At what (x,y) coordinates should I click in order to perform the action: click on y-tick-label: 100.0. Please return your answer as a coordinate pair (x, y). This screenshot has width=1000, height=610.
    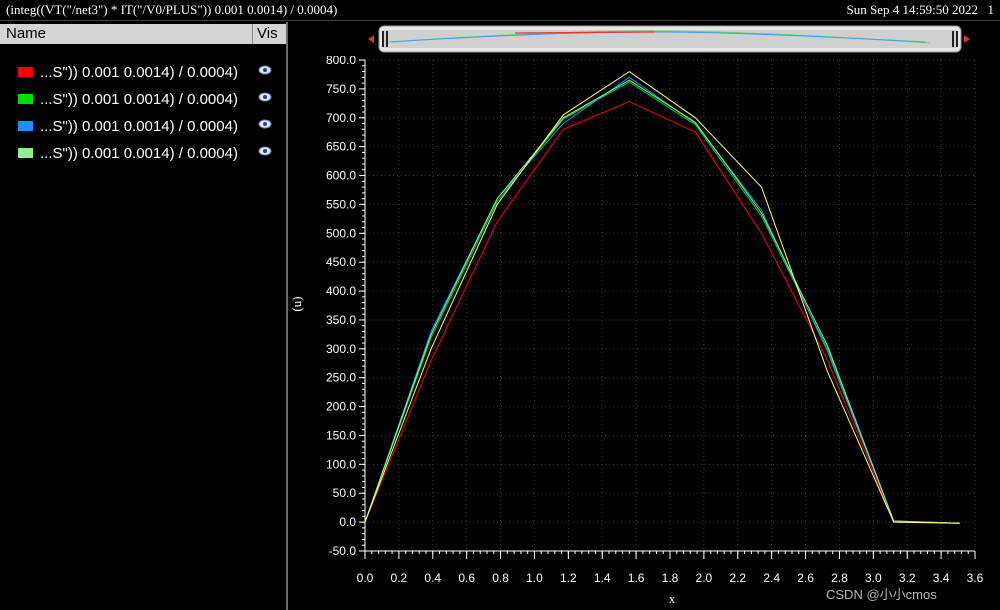
    Looking at the image, I should click on (341, 464).